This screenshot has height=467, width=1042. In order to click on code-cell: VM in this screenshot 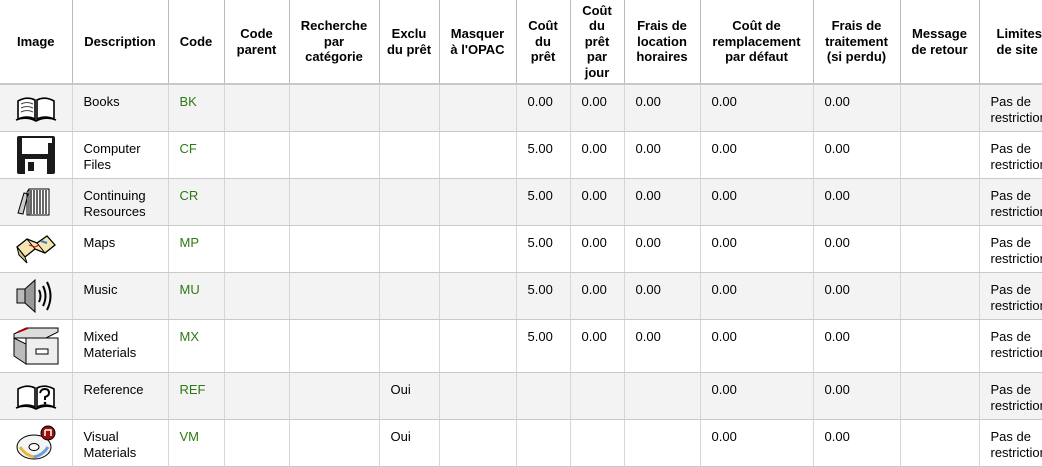, I will do `click(196, 443)`.